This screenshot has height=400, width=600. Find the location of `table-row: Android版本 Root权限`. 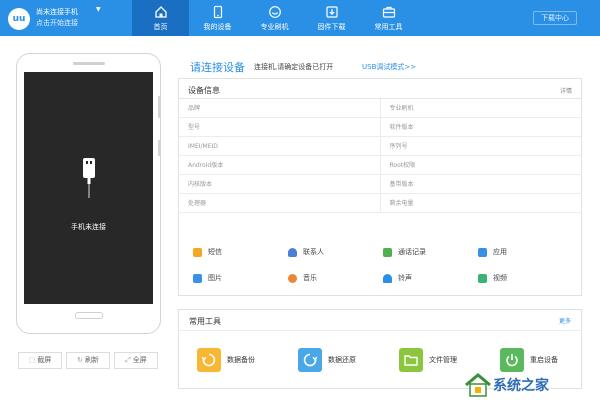

table-row: Android版本 Root权限 is located at coordinates (380, 165).